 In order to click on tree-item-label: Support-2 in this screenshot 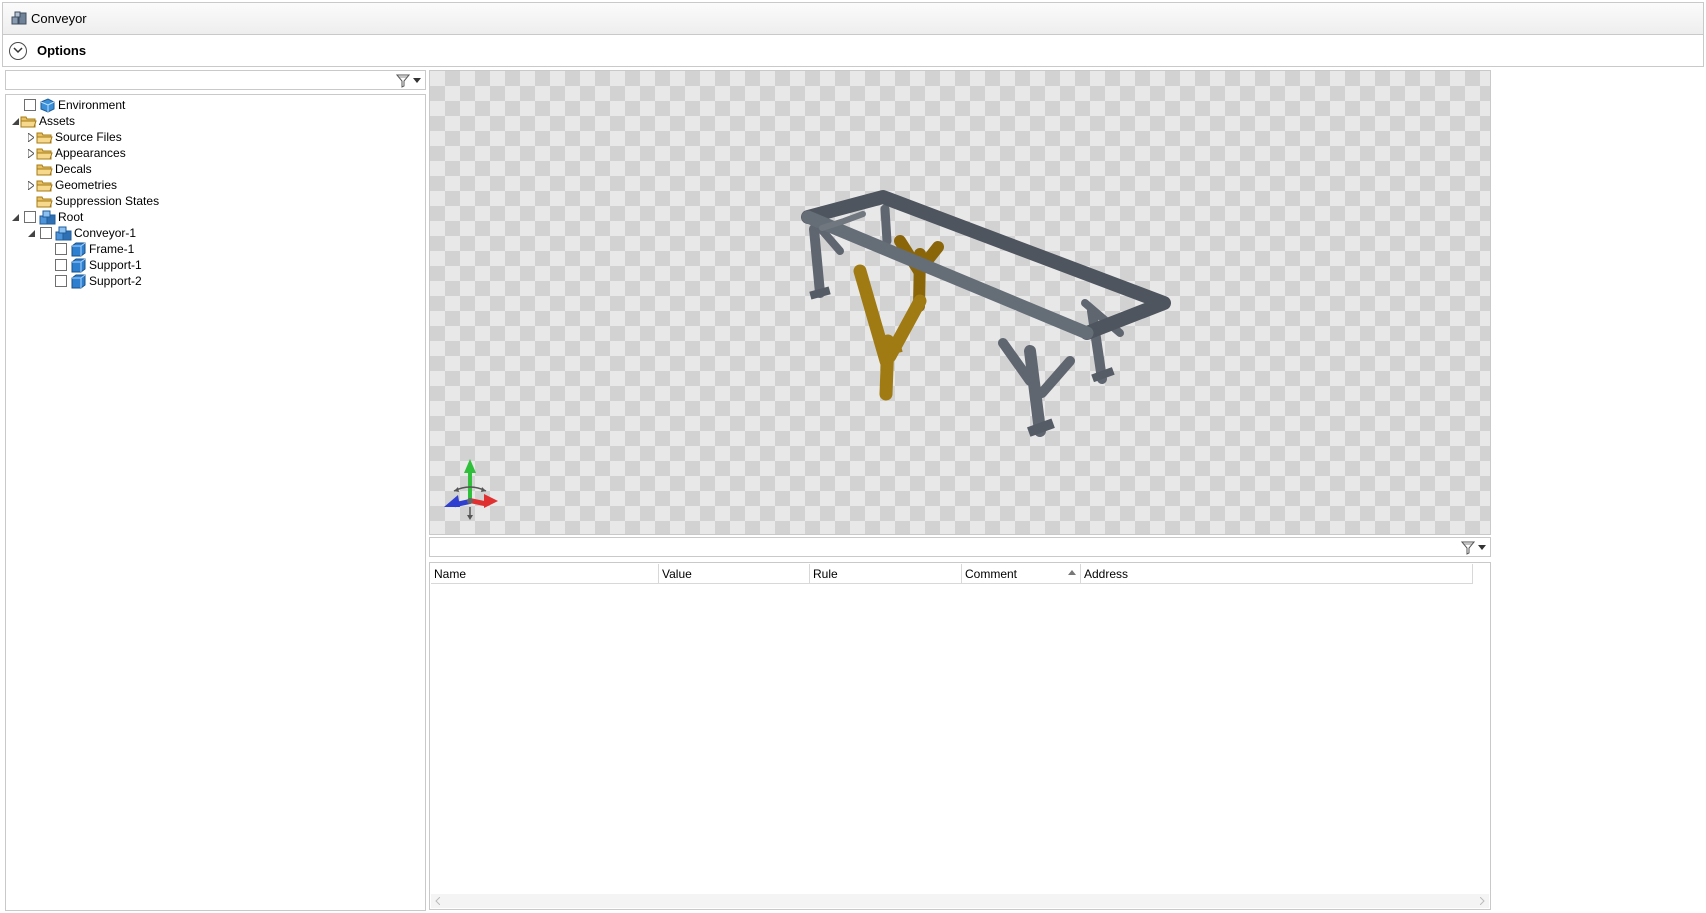, I will do `click(115, 281)`.